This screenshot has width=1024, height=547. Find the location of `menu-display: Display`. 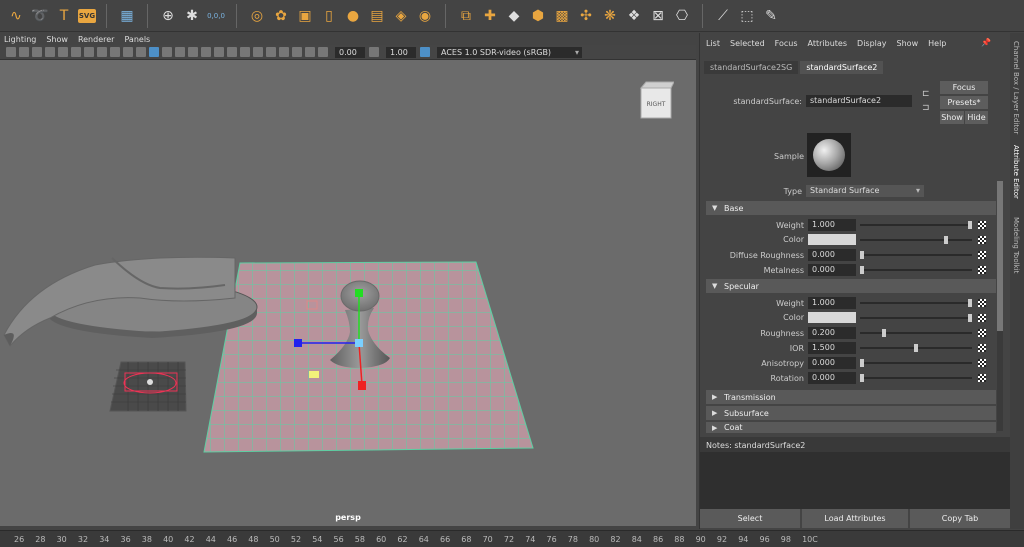

menu-display: Display is located at coordinates (872, 43).